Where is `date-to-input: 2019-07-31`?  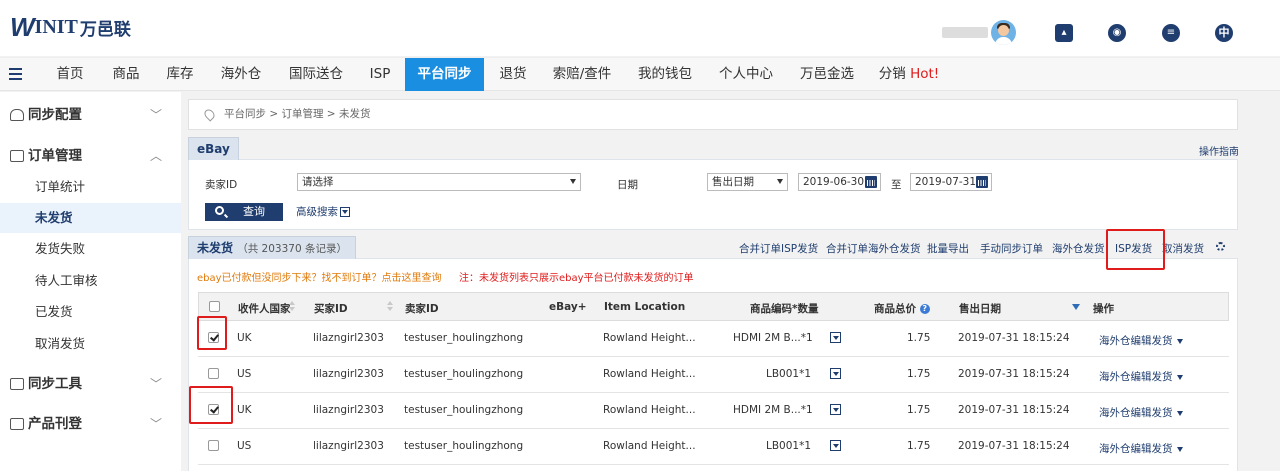 date-to-input: 2019-07-31 is located at coordinates (951, 182).